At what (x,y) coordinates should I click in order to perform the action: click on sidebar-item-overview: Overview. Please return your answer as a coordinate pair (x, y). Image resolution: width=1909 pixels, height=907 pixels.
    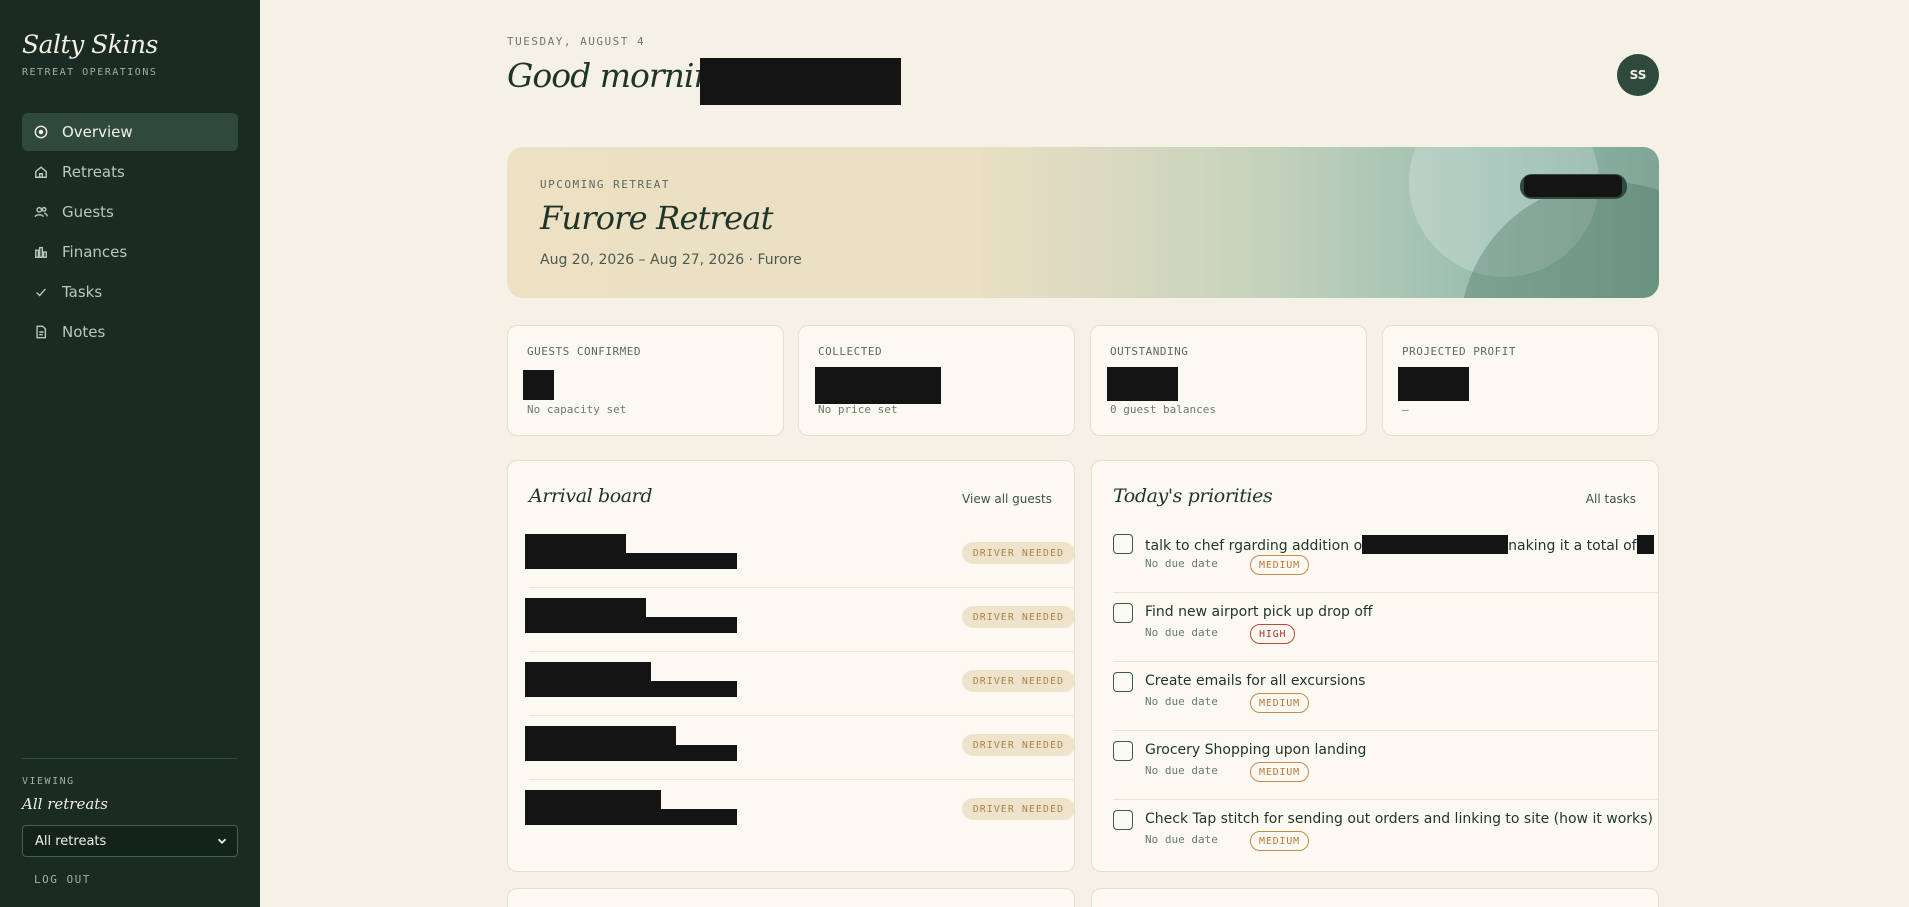
    Looking at the image, I should click on (130, 132).